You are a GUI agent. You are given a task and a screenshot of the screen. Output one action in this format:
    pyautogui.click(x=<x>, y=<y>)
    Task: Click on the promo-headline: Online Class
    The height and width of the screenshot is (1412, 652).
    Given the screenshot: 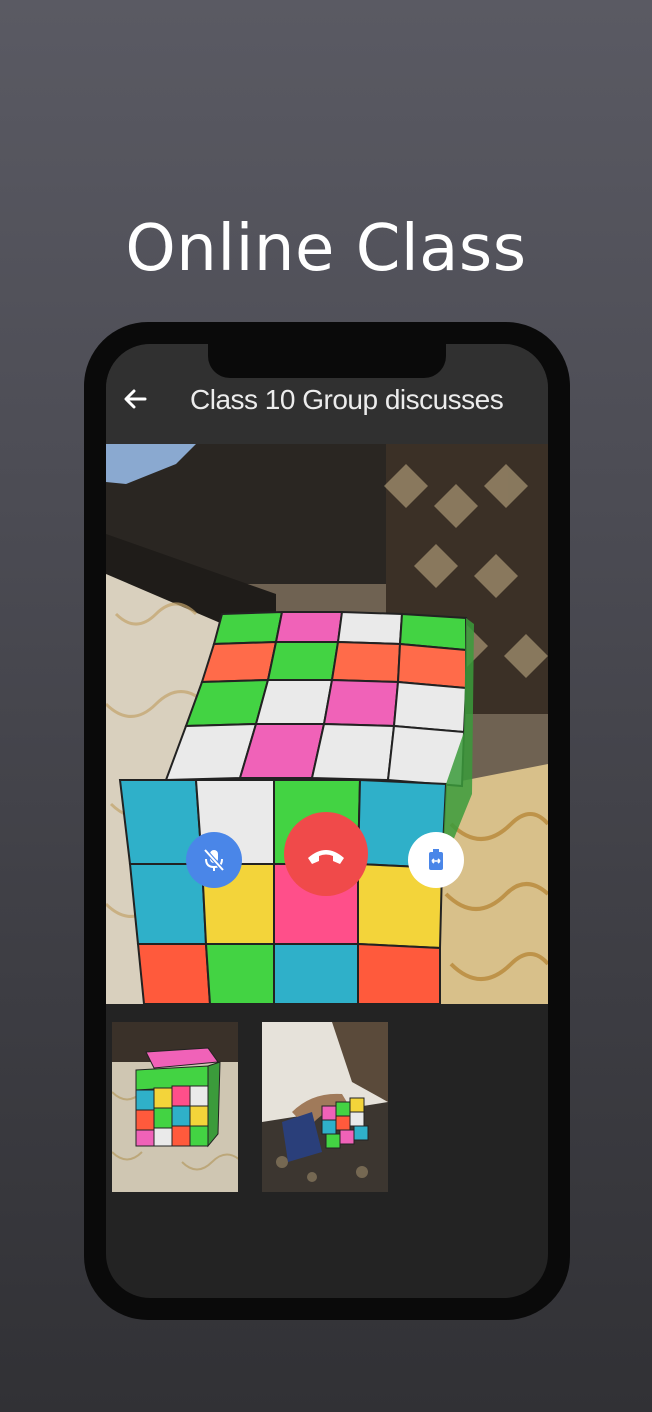 What is the action you would take?
    pyautogui.click(x=326, y=249)
    